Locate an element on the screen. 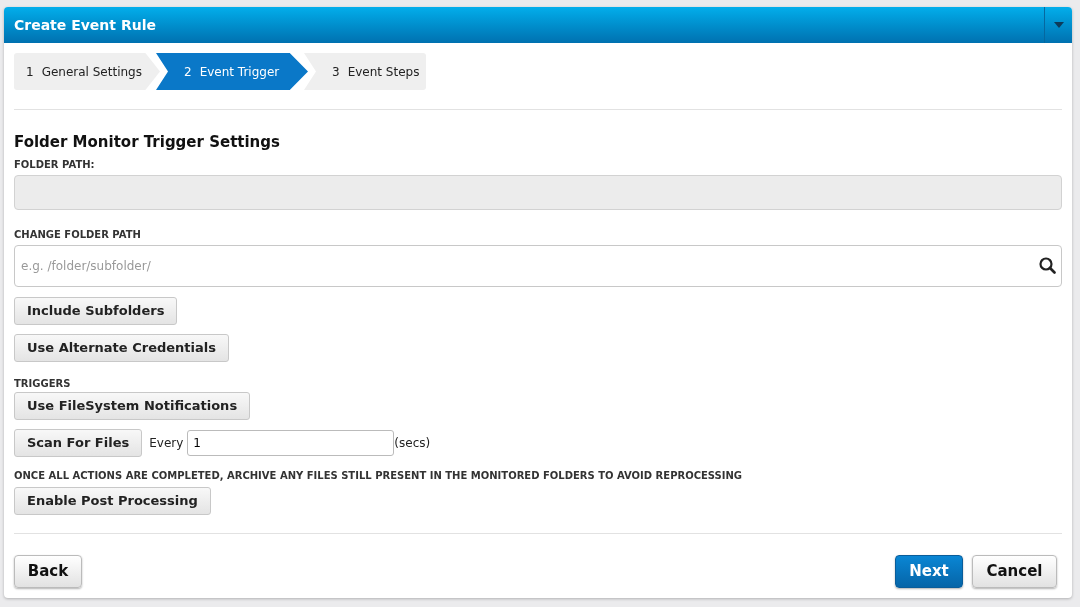 The width and height of the screenshot is (1080, 607). window-title: Create Event Rule is located at coordinates (84, 25).